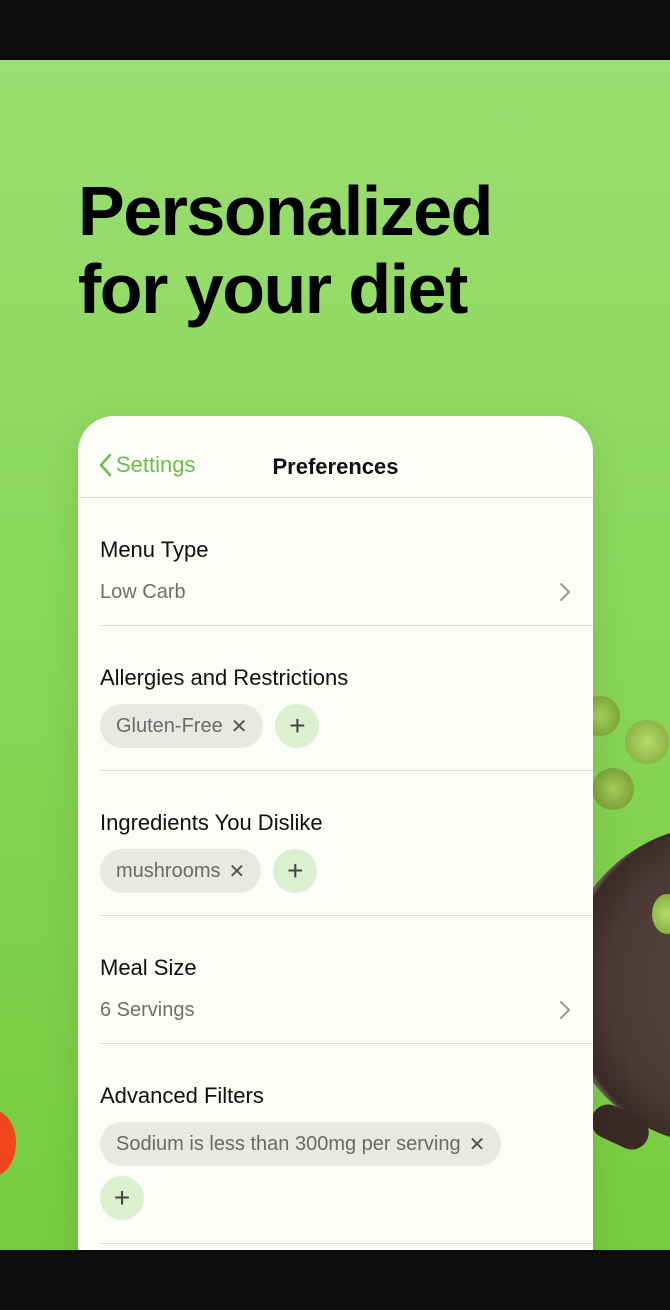  What do you see at coordinates (346, 980) in the screenshot?
I see `meal-size-row: Meal Size 6 Servings` at bounding box center [346, 980].